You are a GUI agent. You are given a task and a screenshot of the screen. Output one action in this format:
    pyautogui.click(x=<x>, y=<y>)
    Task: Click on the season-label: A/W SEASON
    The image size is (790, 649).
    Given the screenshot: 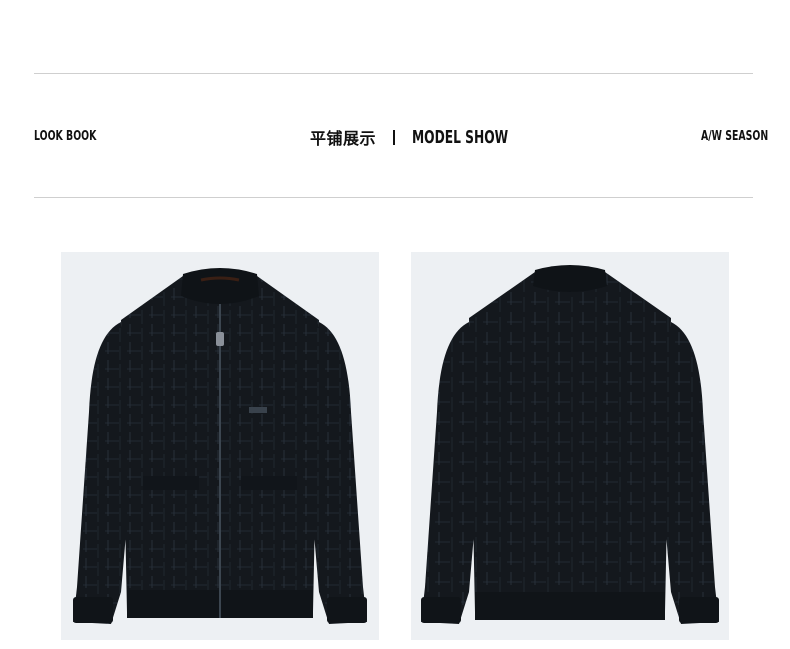 What is the action you would take?
    pyautogui.click(x=735, y=136)
    